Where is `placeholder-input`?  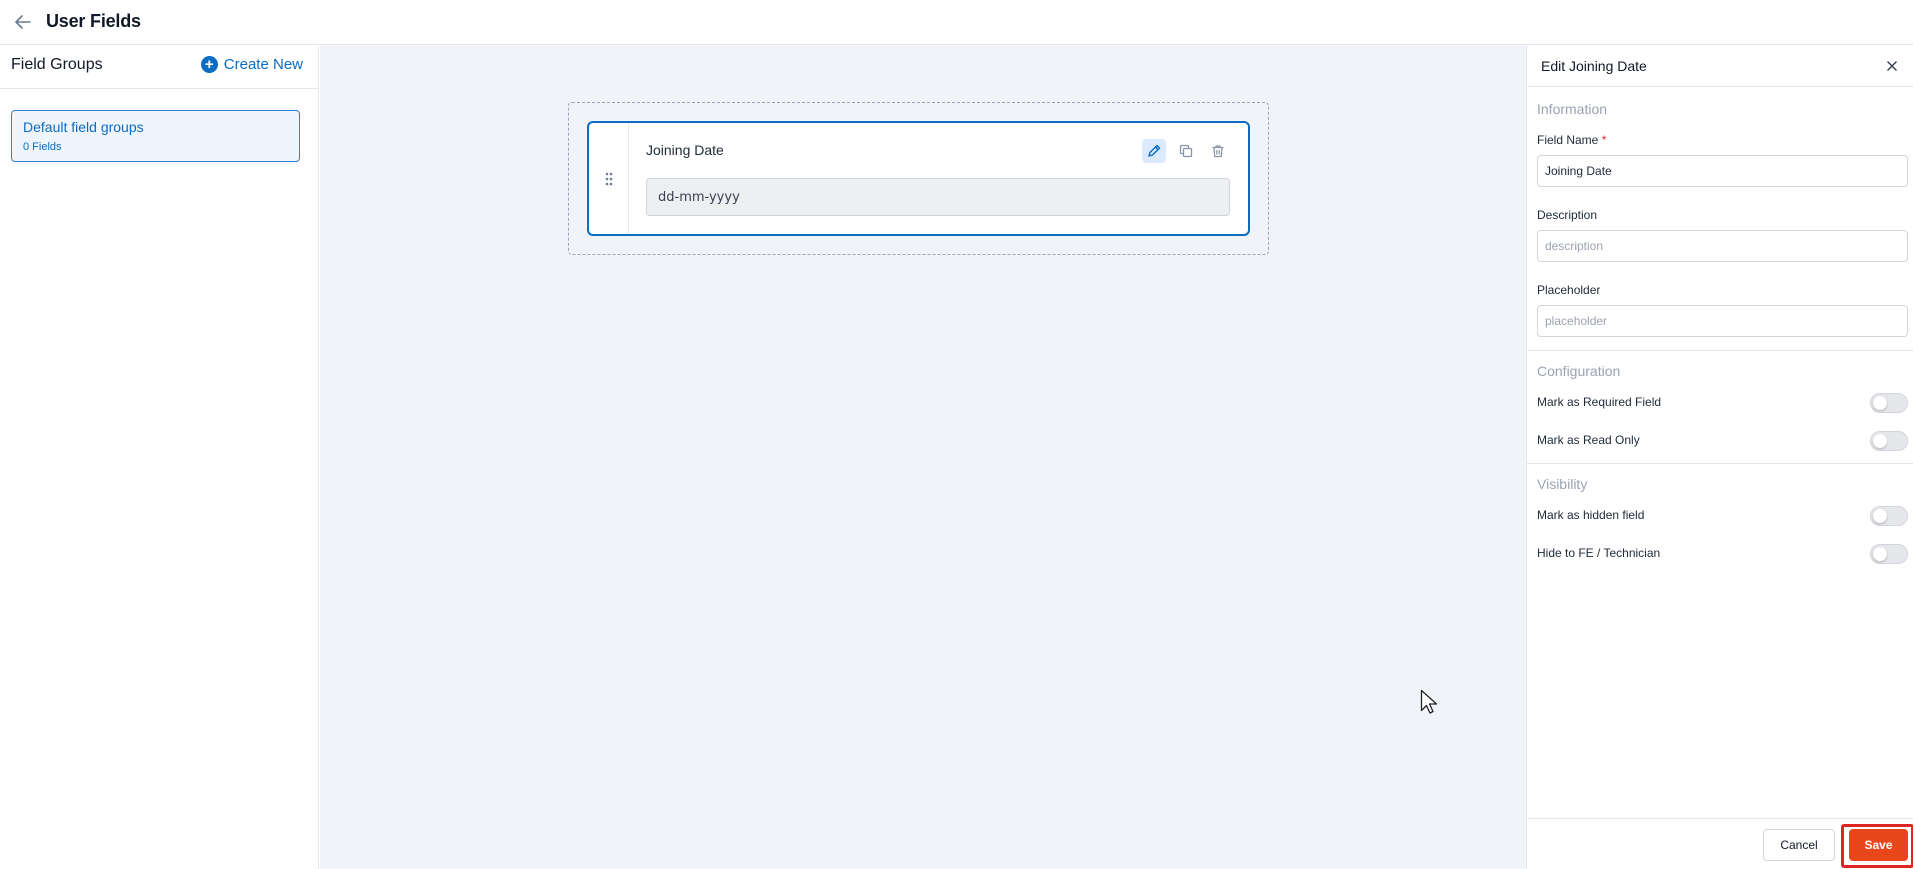
placeholder-input is located at coordinates (1722, 321).